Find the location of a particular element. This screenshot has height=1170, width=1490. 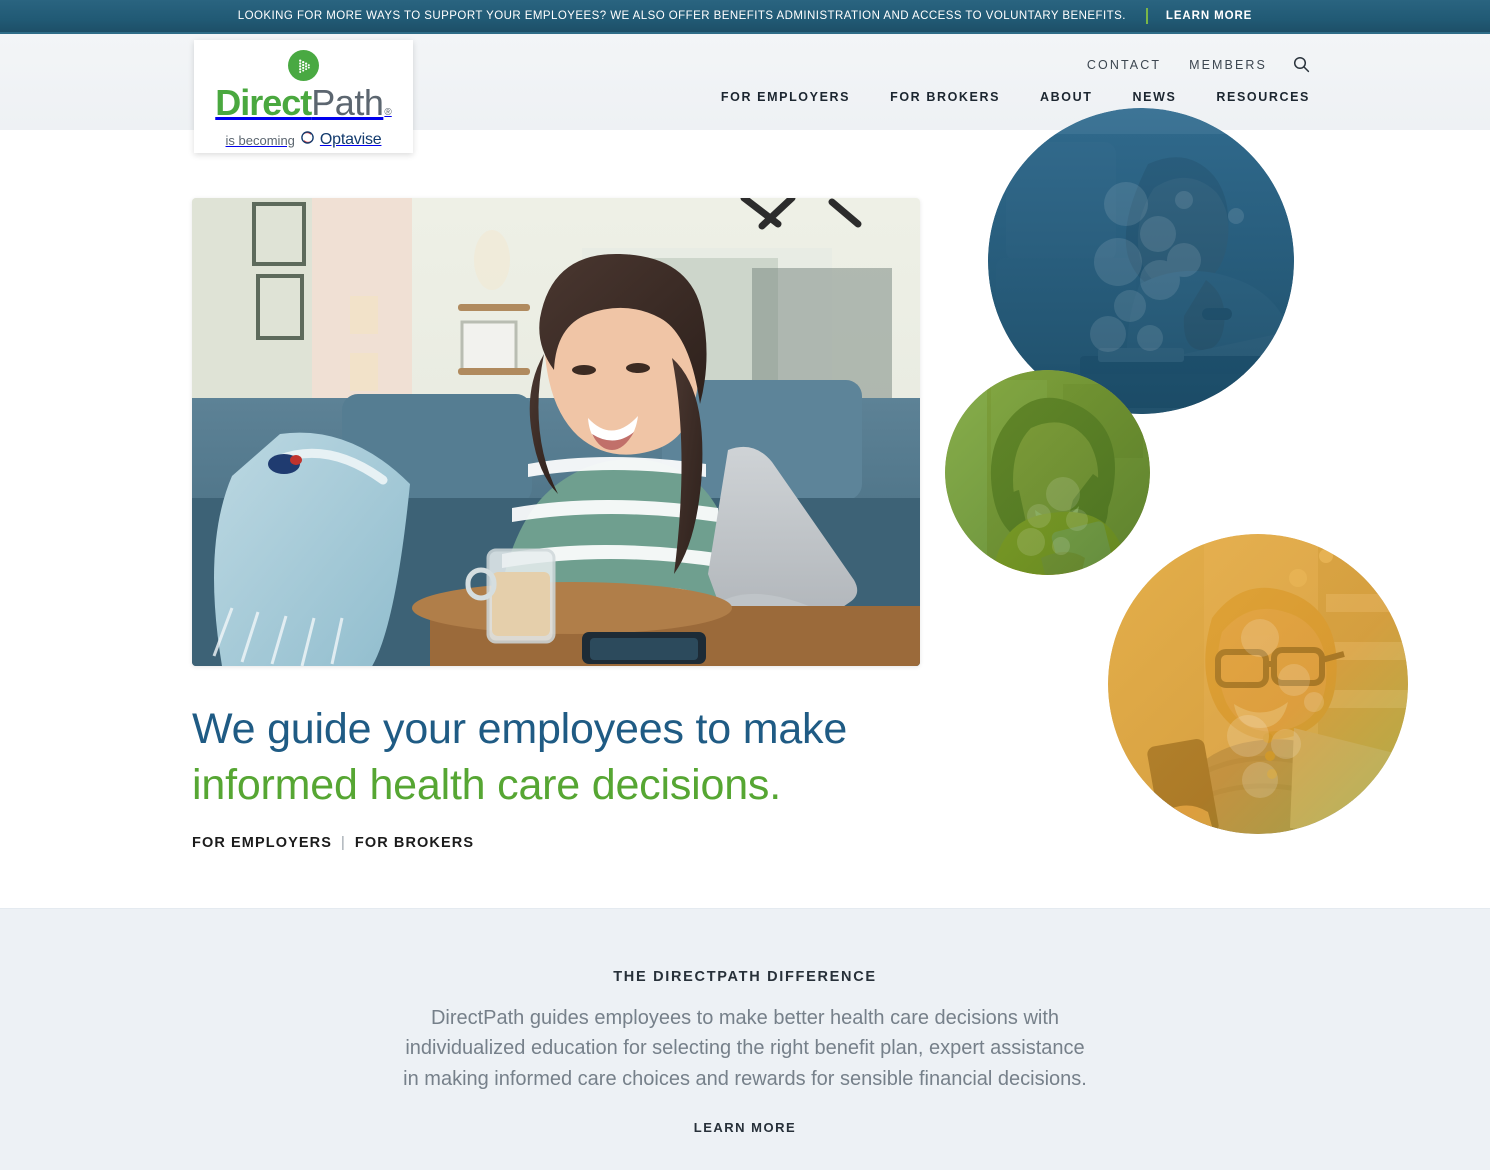

nav-item-resources: RESOURCES is located at coordinates (1263, 97).